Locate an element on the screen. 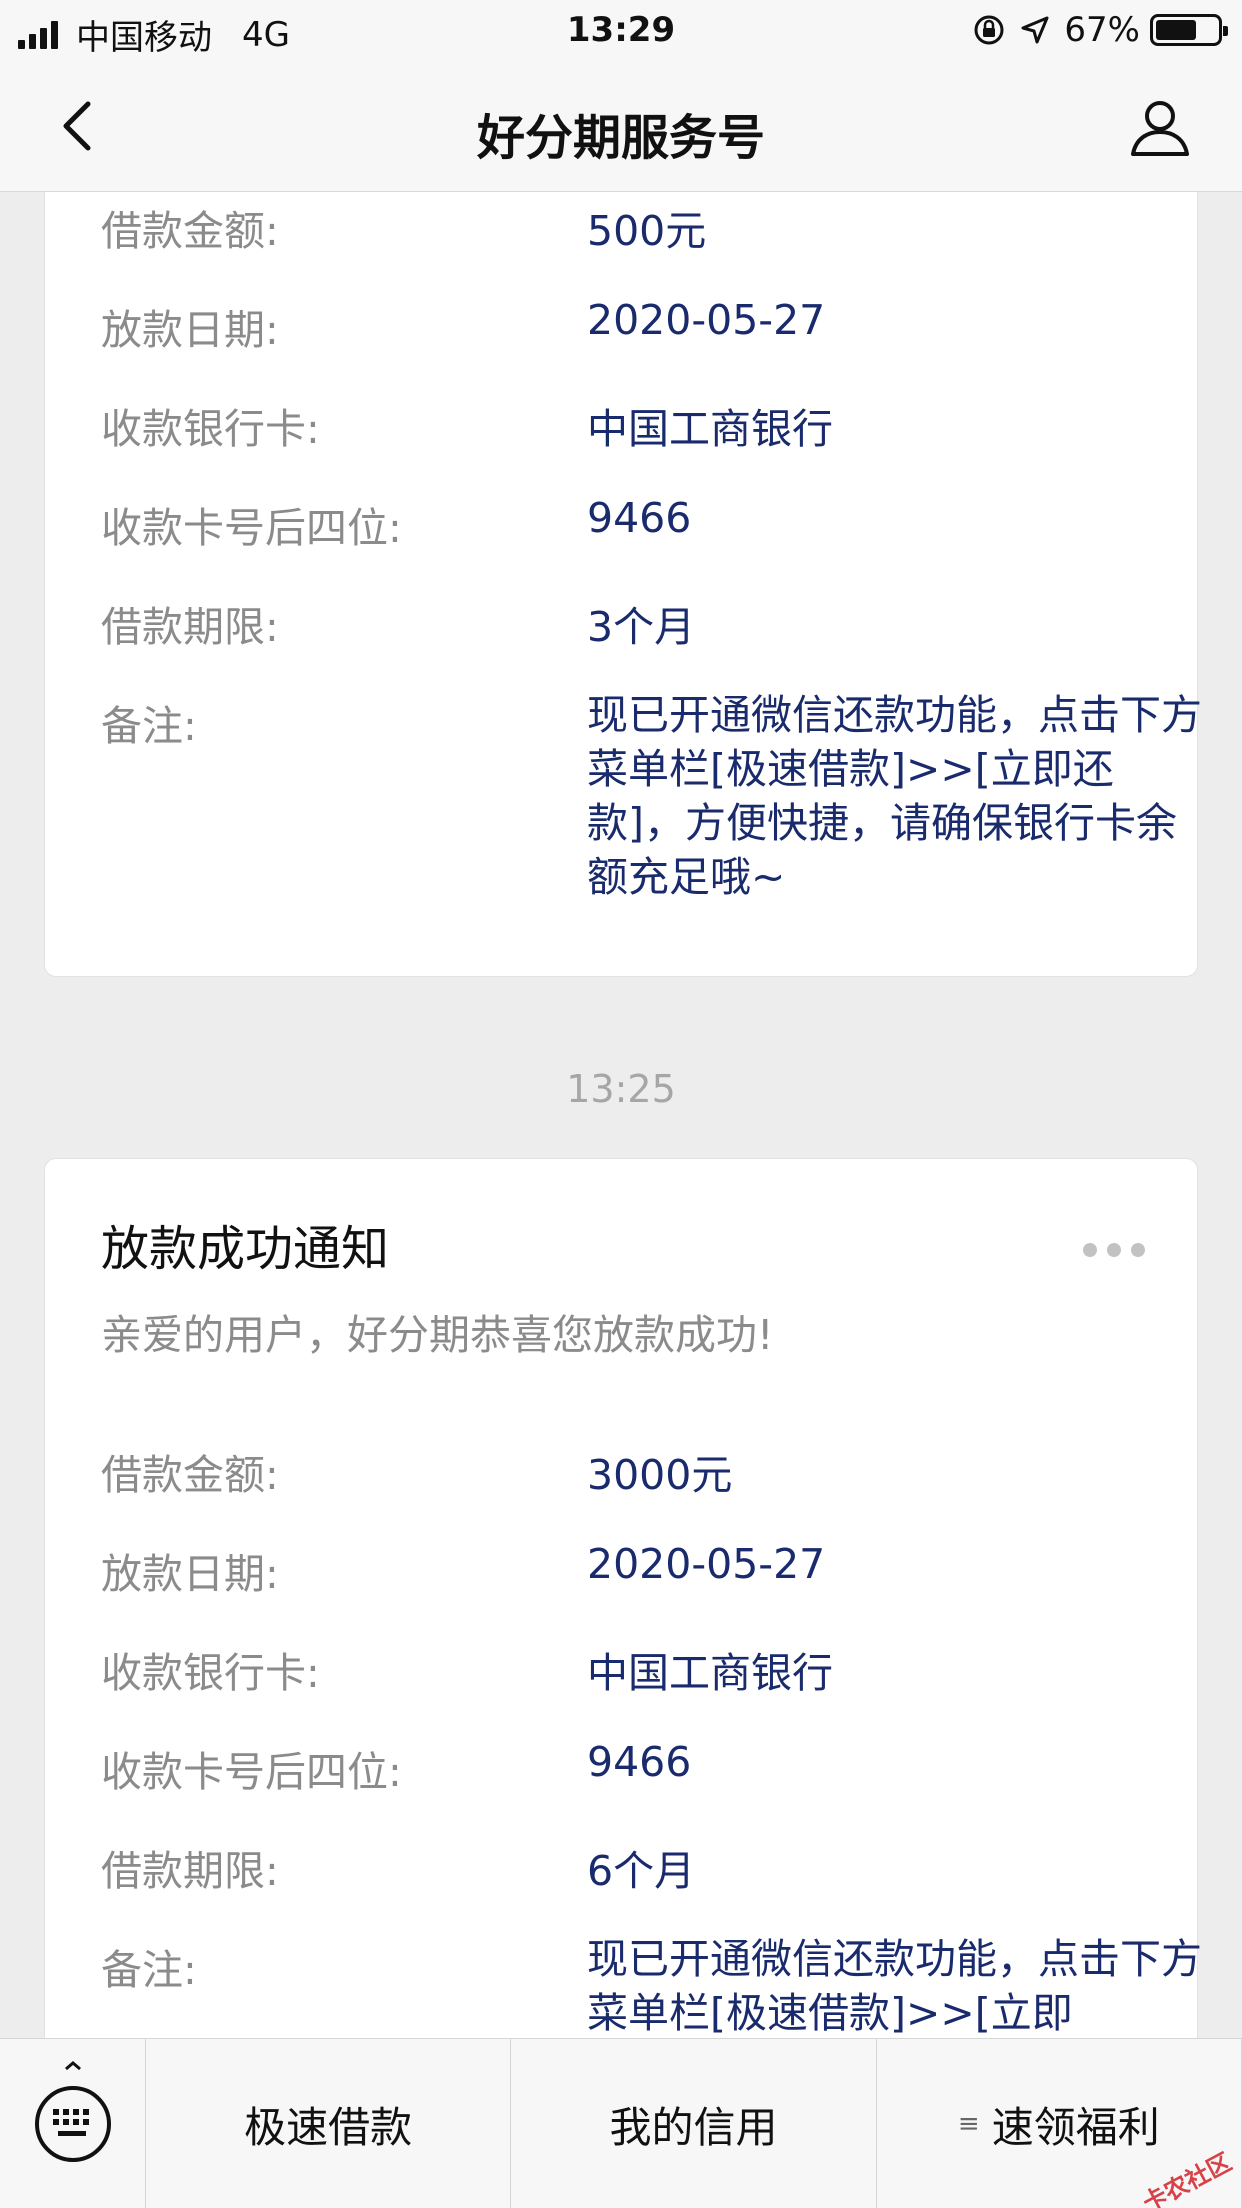  location-arrow-icon is located at coordinates (1035, 30).